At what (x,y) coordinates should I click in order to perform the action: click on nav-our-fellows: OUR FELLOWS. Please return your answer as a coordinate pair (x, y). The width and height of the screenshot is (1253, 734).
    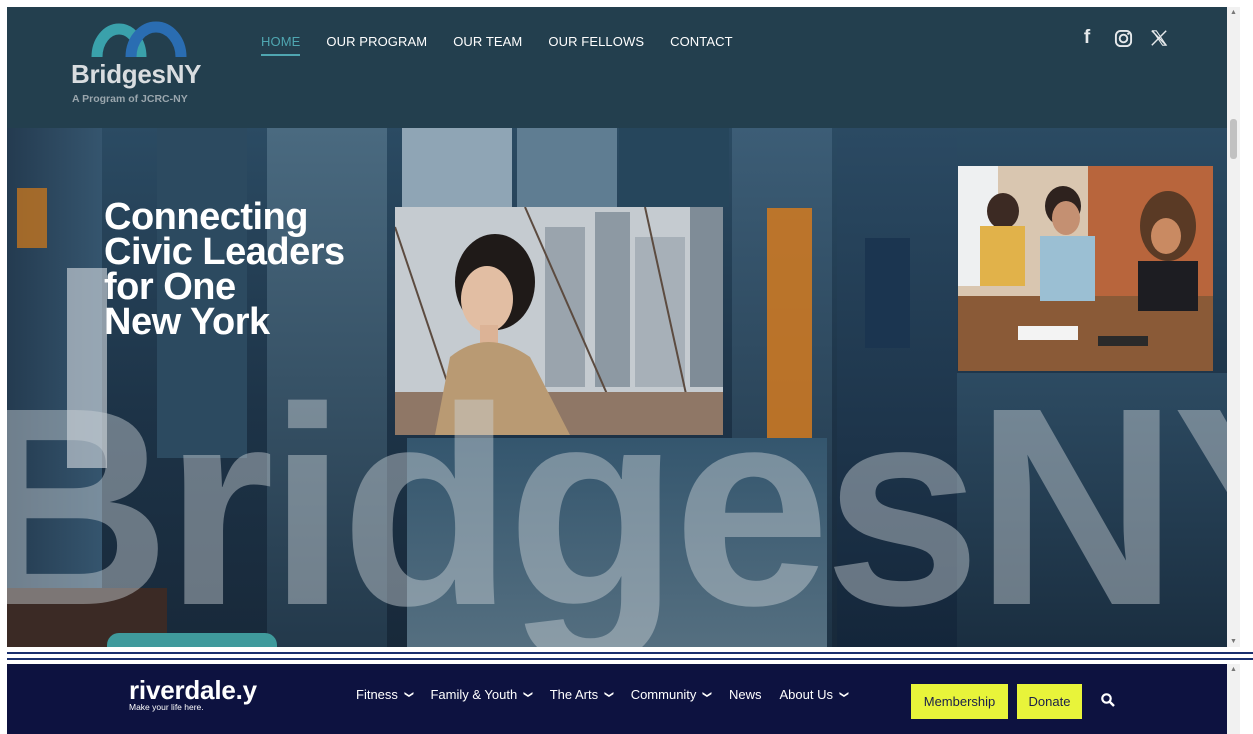
    Looking at the image, I should click on (596, 45).